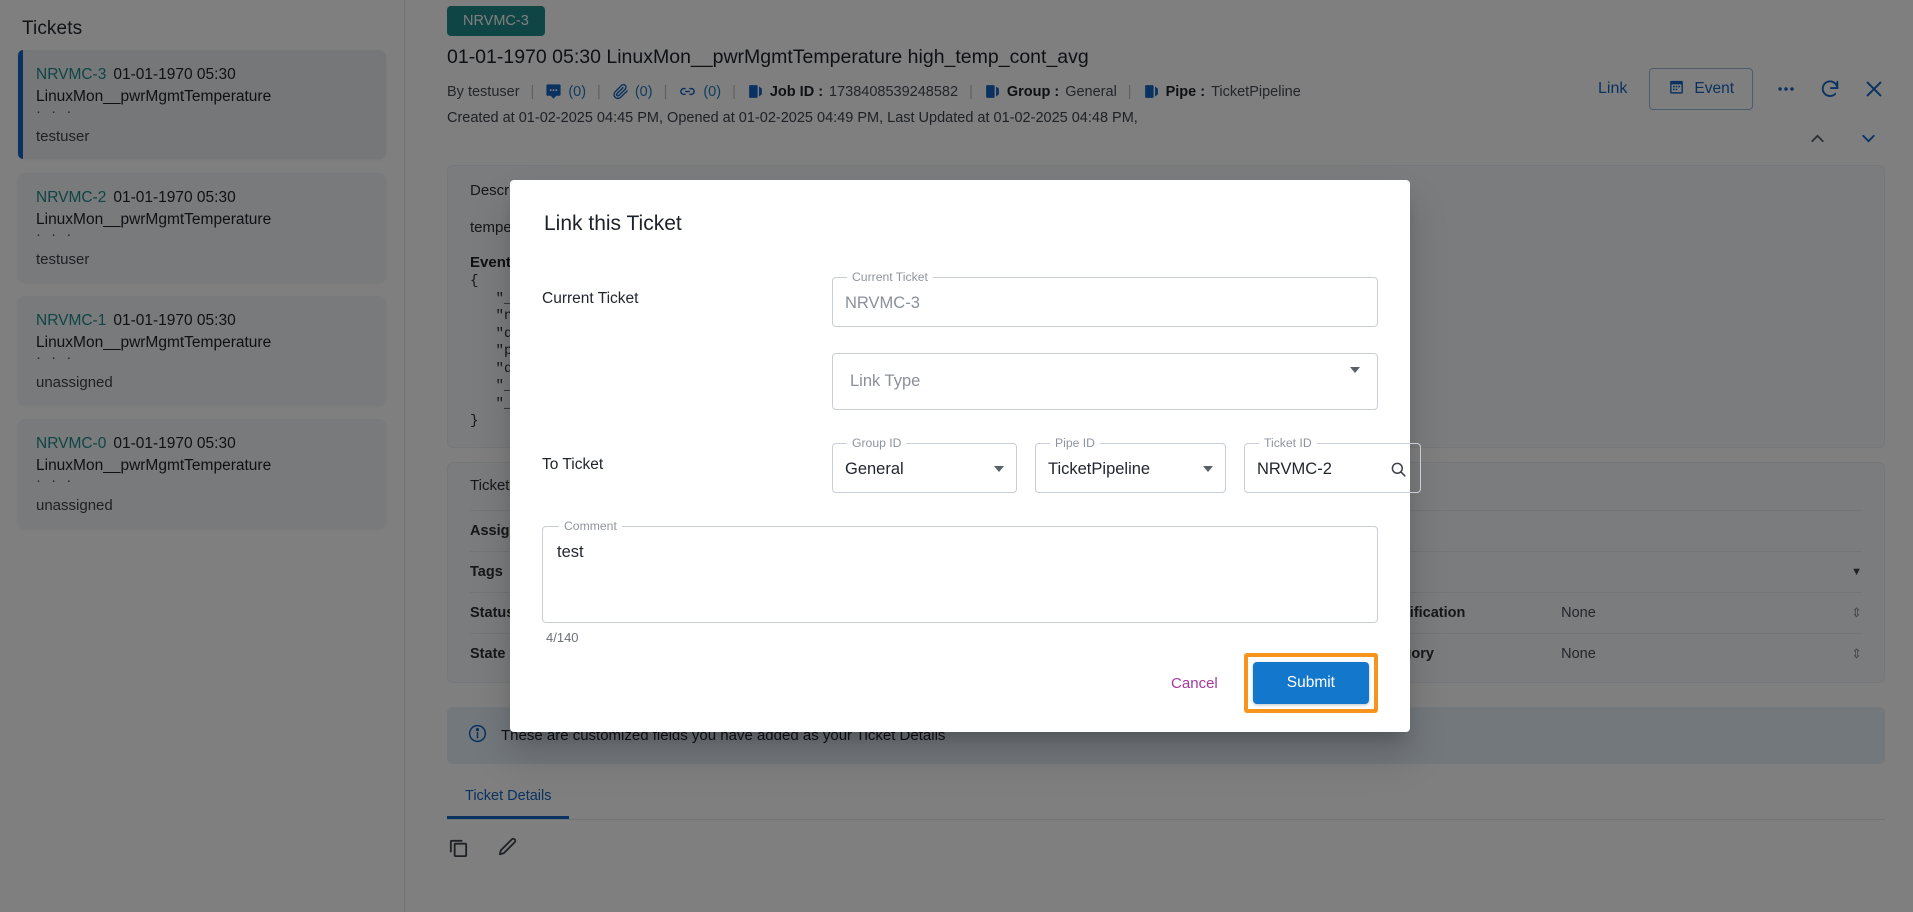 The image size is (1913, 912). I want to click on link-type-row: Link Type, so click(960, 381).